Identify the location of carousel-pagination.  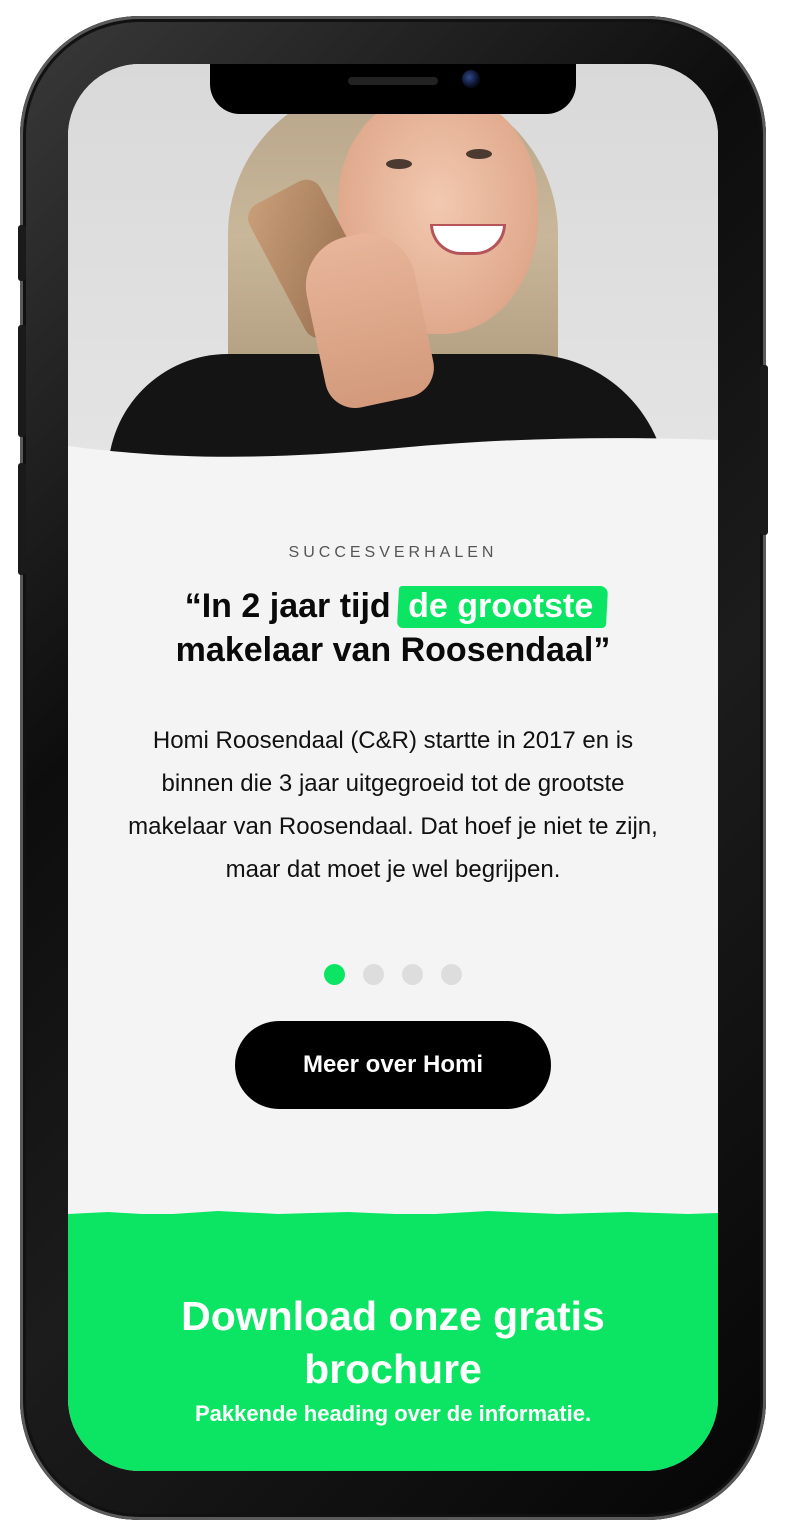
(393, 974).